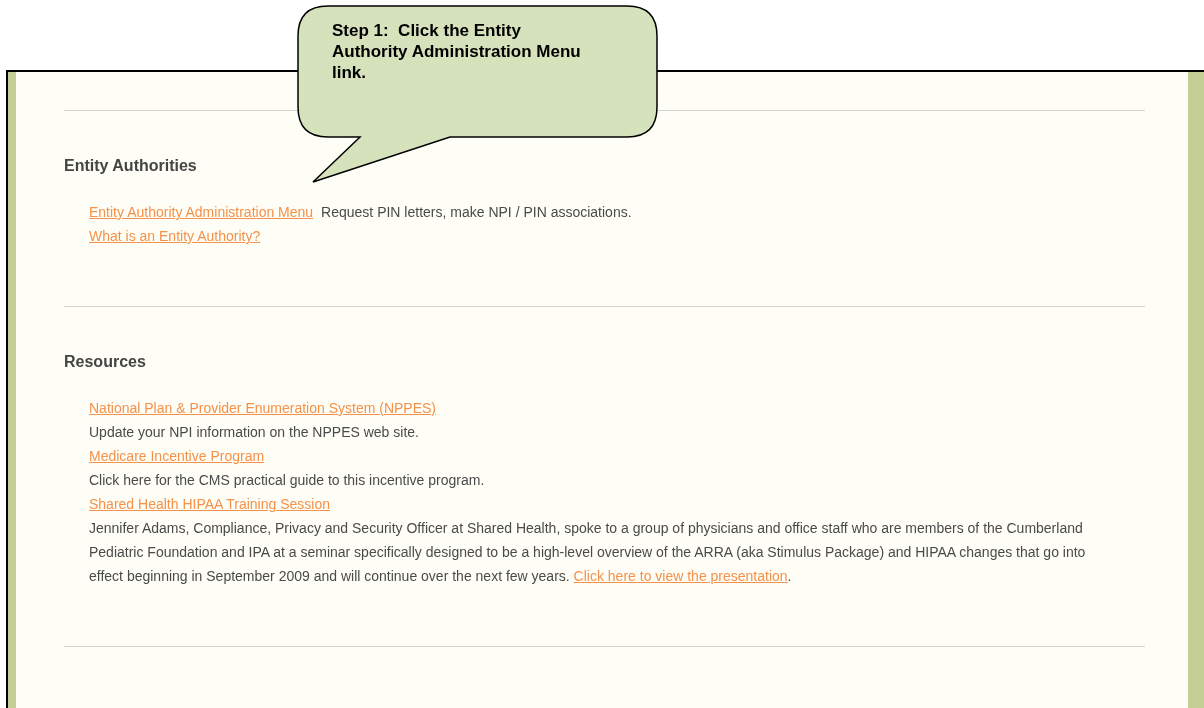 Image resolution: width=1204 pixels, height=708 pixels. Describe the element at coordinates (201, 212) in the screenshot. I see `link: Entity Authority Administration Menu` at that location.